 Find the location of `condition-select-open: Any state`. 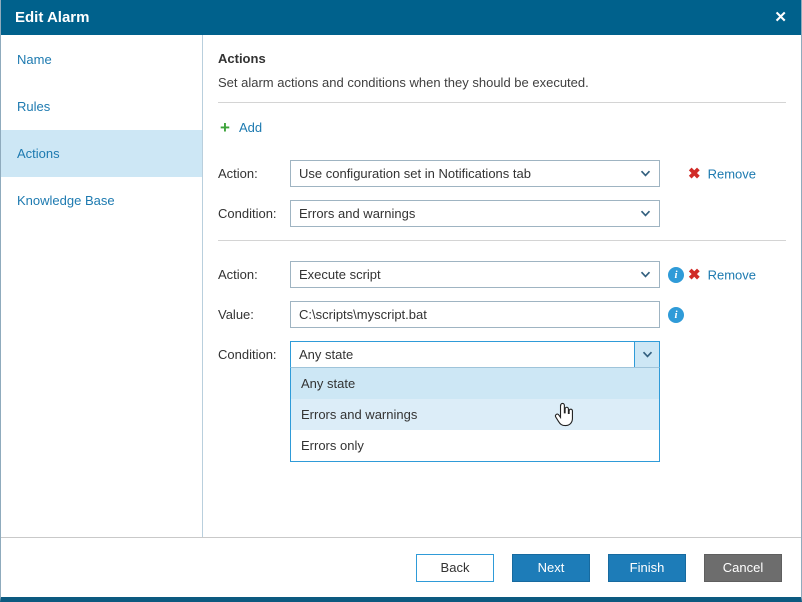

condition-select-open: Any state is located at coordinates (475, 354).